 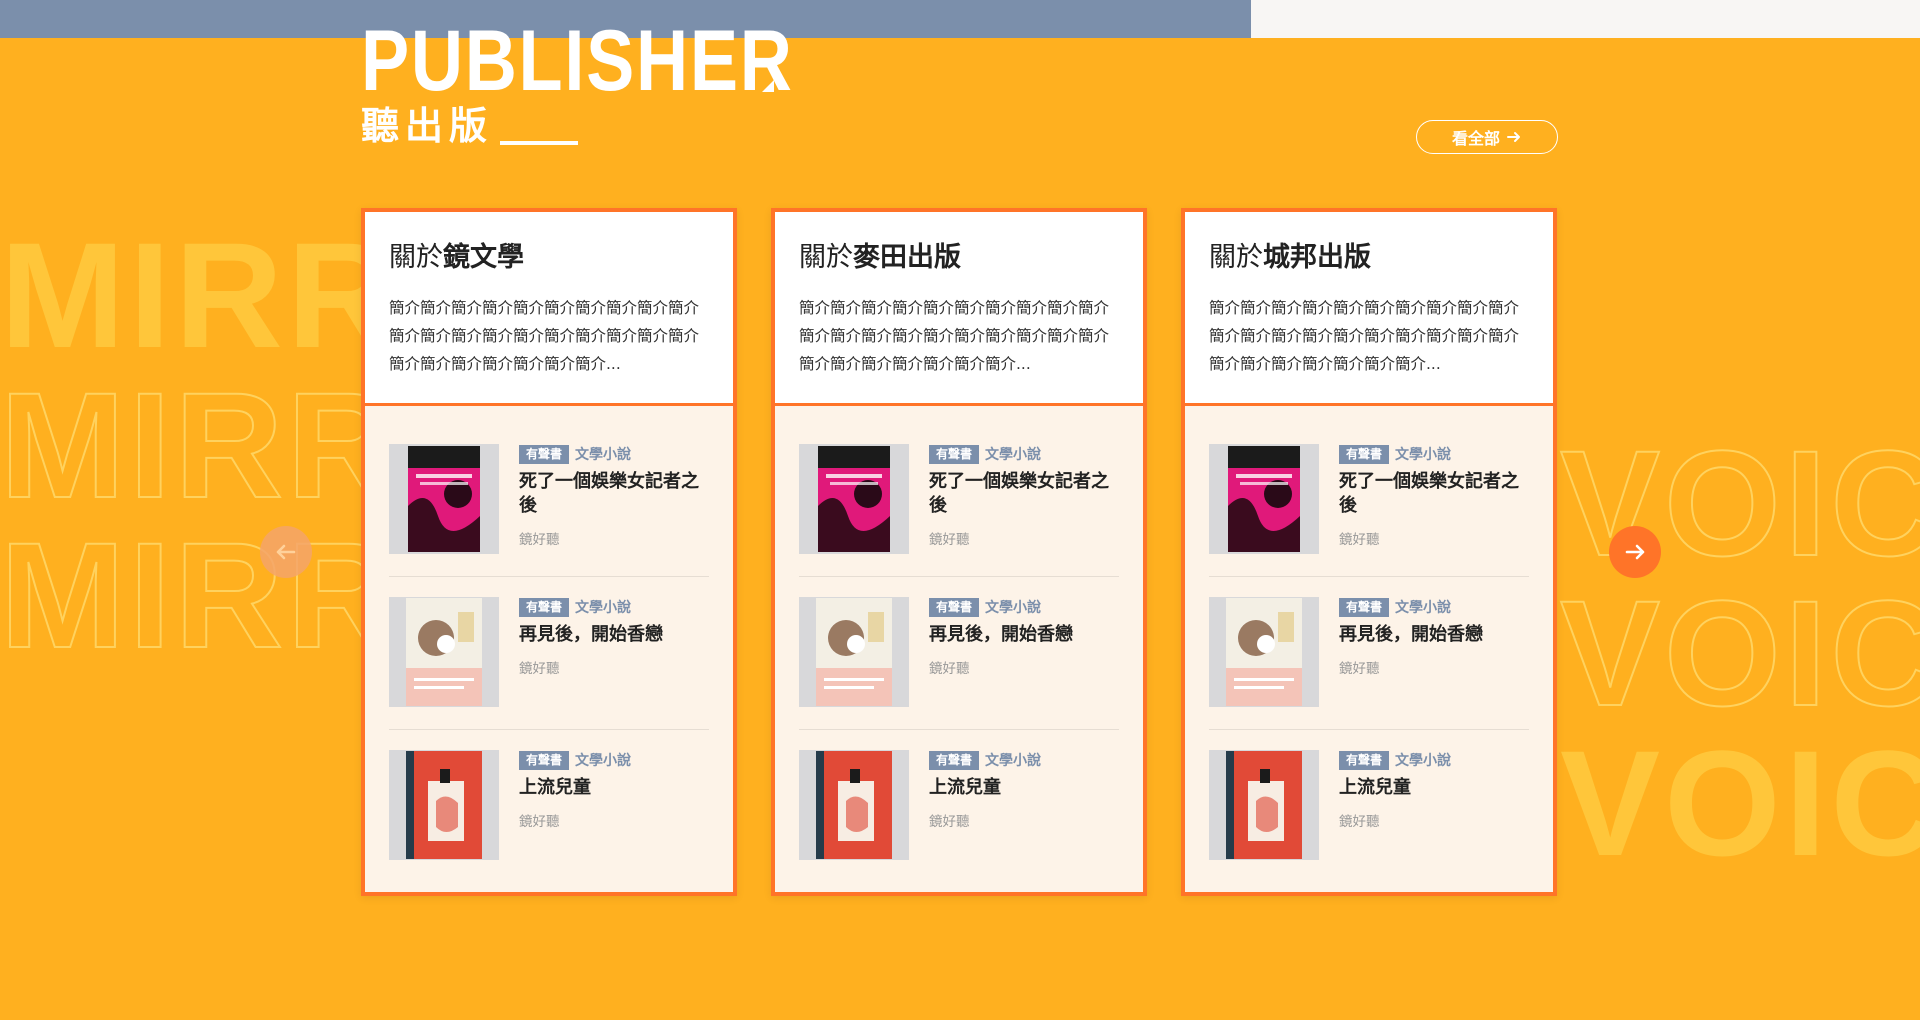 I want to click on publisher-title: 關於城邦出版, so click(x=1369, y=258).